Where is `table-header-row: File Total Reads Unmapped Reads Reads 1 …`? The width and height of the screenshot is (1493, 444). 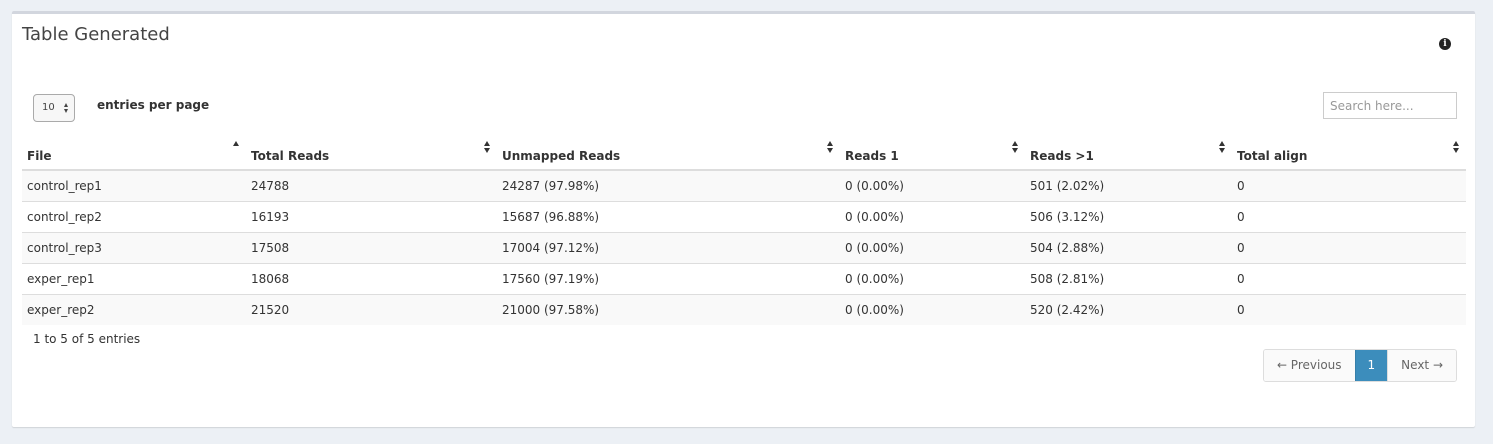 table-header-row: File Total Reads Unmapped Reads Reads 1 … is located at coordinates (744, 154).